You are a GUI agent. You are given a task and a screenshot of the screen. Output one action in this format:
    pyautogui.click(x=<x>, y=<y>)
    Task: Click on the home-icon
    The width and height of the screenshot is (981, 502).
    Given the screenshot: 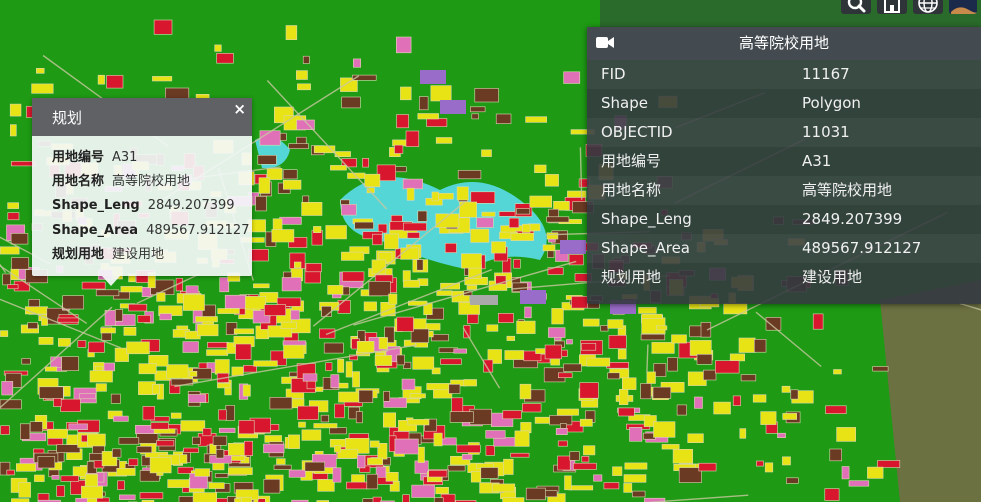 What is the action you would take?
    pyautogui.click(x=892, y=6)
    